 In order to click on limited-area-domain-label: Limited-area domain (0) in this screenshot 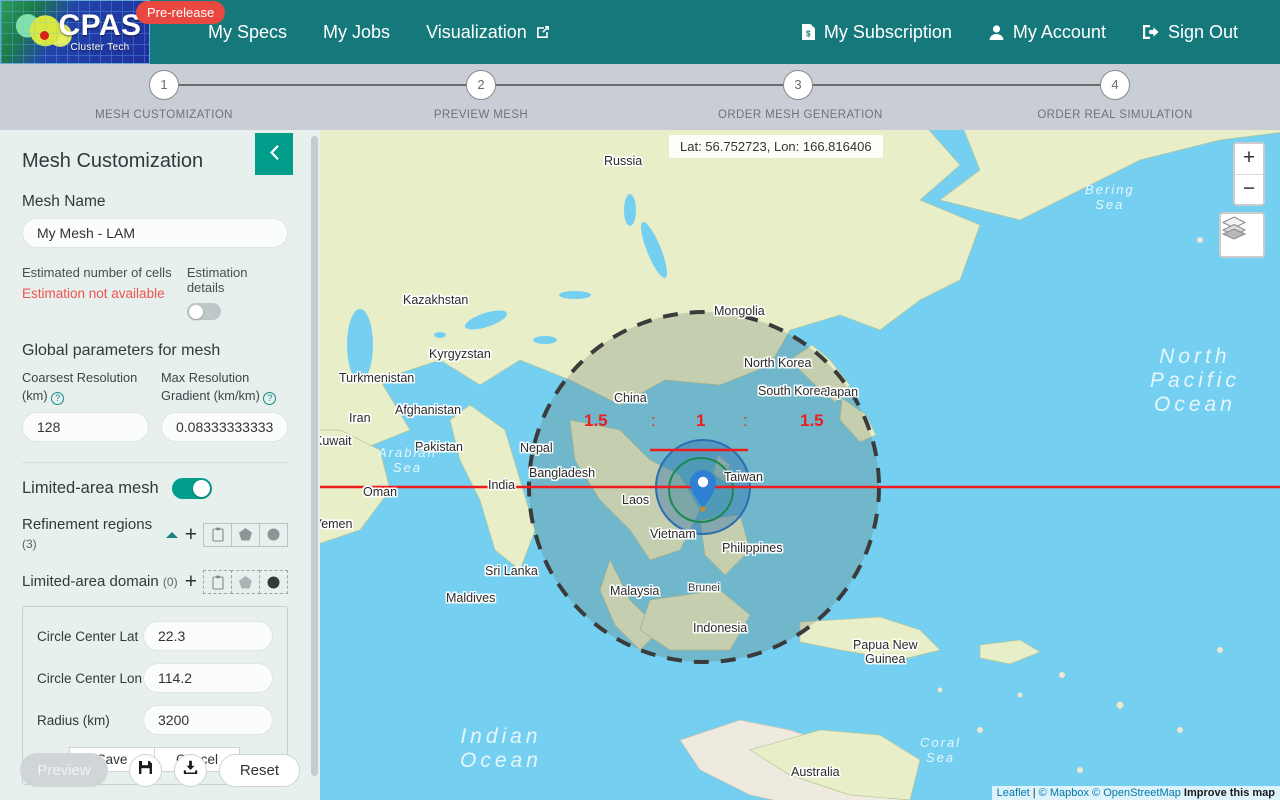, I will do `click(100, 582)`.